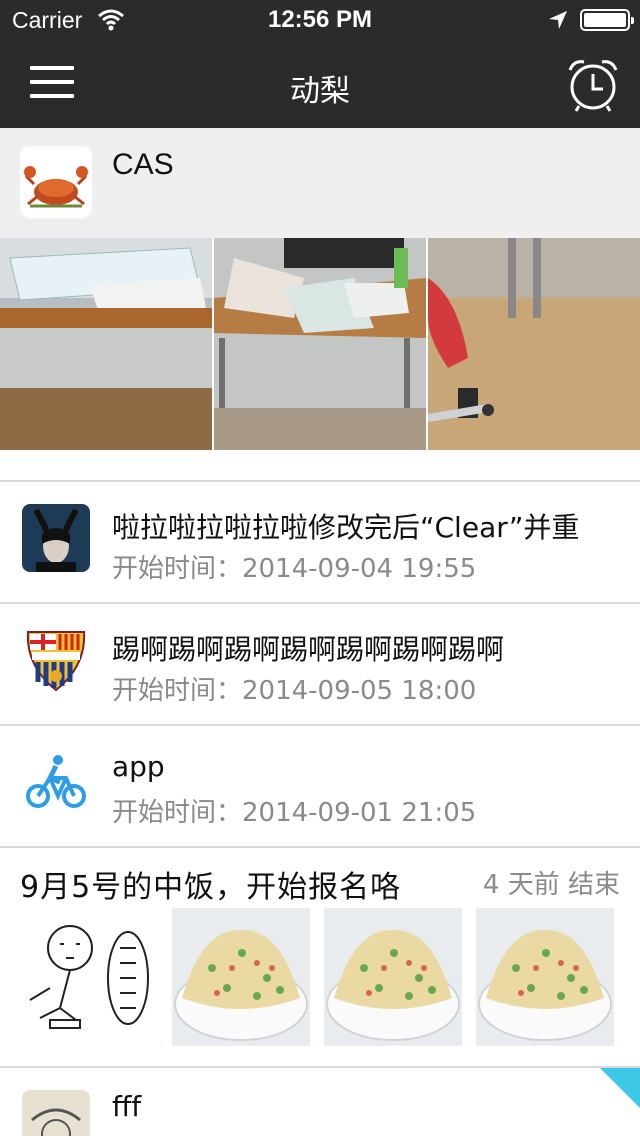  Describe the element at coordinates (106, 344) in the screenshot. I see `desk-keyboard-photo` at that location.